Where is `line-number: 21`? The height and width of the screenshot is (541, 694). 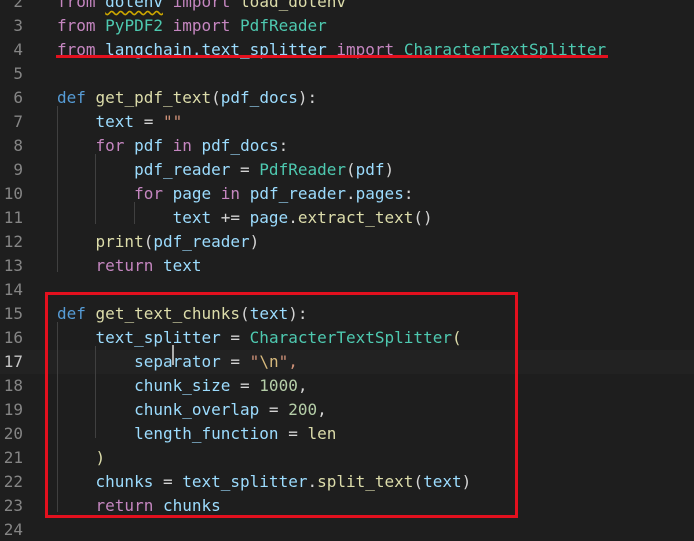
line-number: 21 is located at coordinates (13, 457).